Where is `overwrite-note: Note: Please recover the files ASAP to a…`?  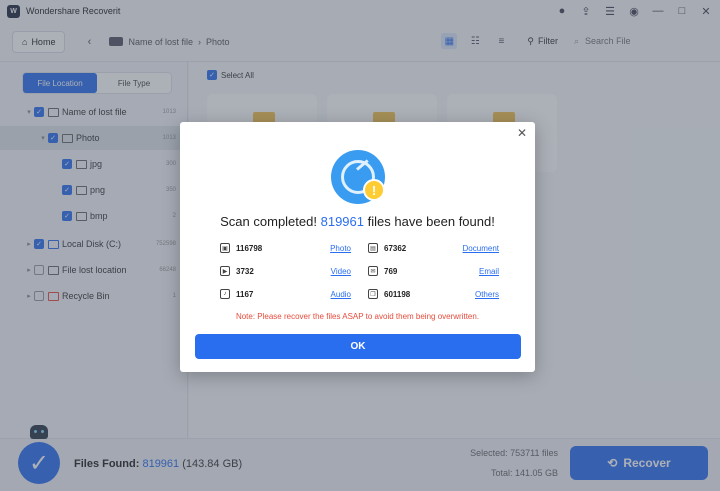
overwrite-note: Note: Please recover the files ASAP to a… is located at coordinates (357, 316).